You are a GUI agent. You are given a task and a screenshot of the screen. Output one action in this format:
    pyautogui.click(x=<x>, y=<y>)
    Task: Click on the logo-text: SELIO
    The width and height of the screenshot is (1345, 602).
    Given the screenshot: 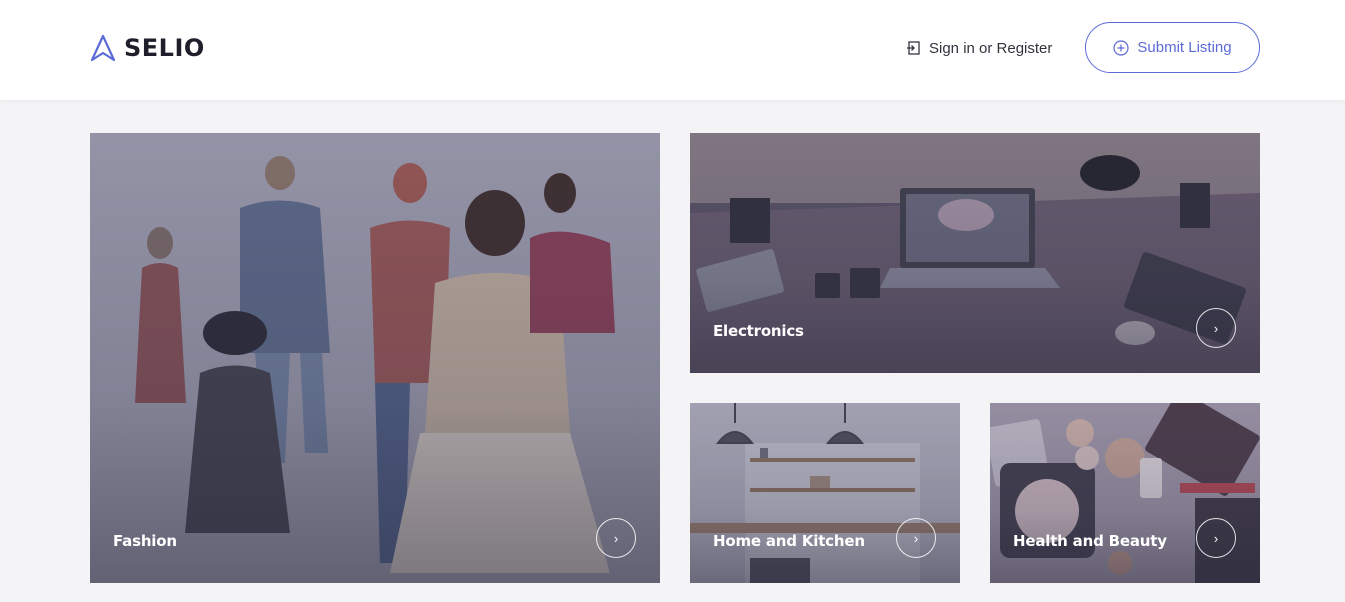 What is the action you would take?
    pyautogui.click(x=164, y=48)
    